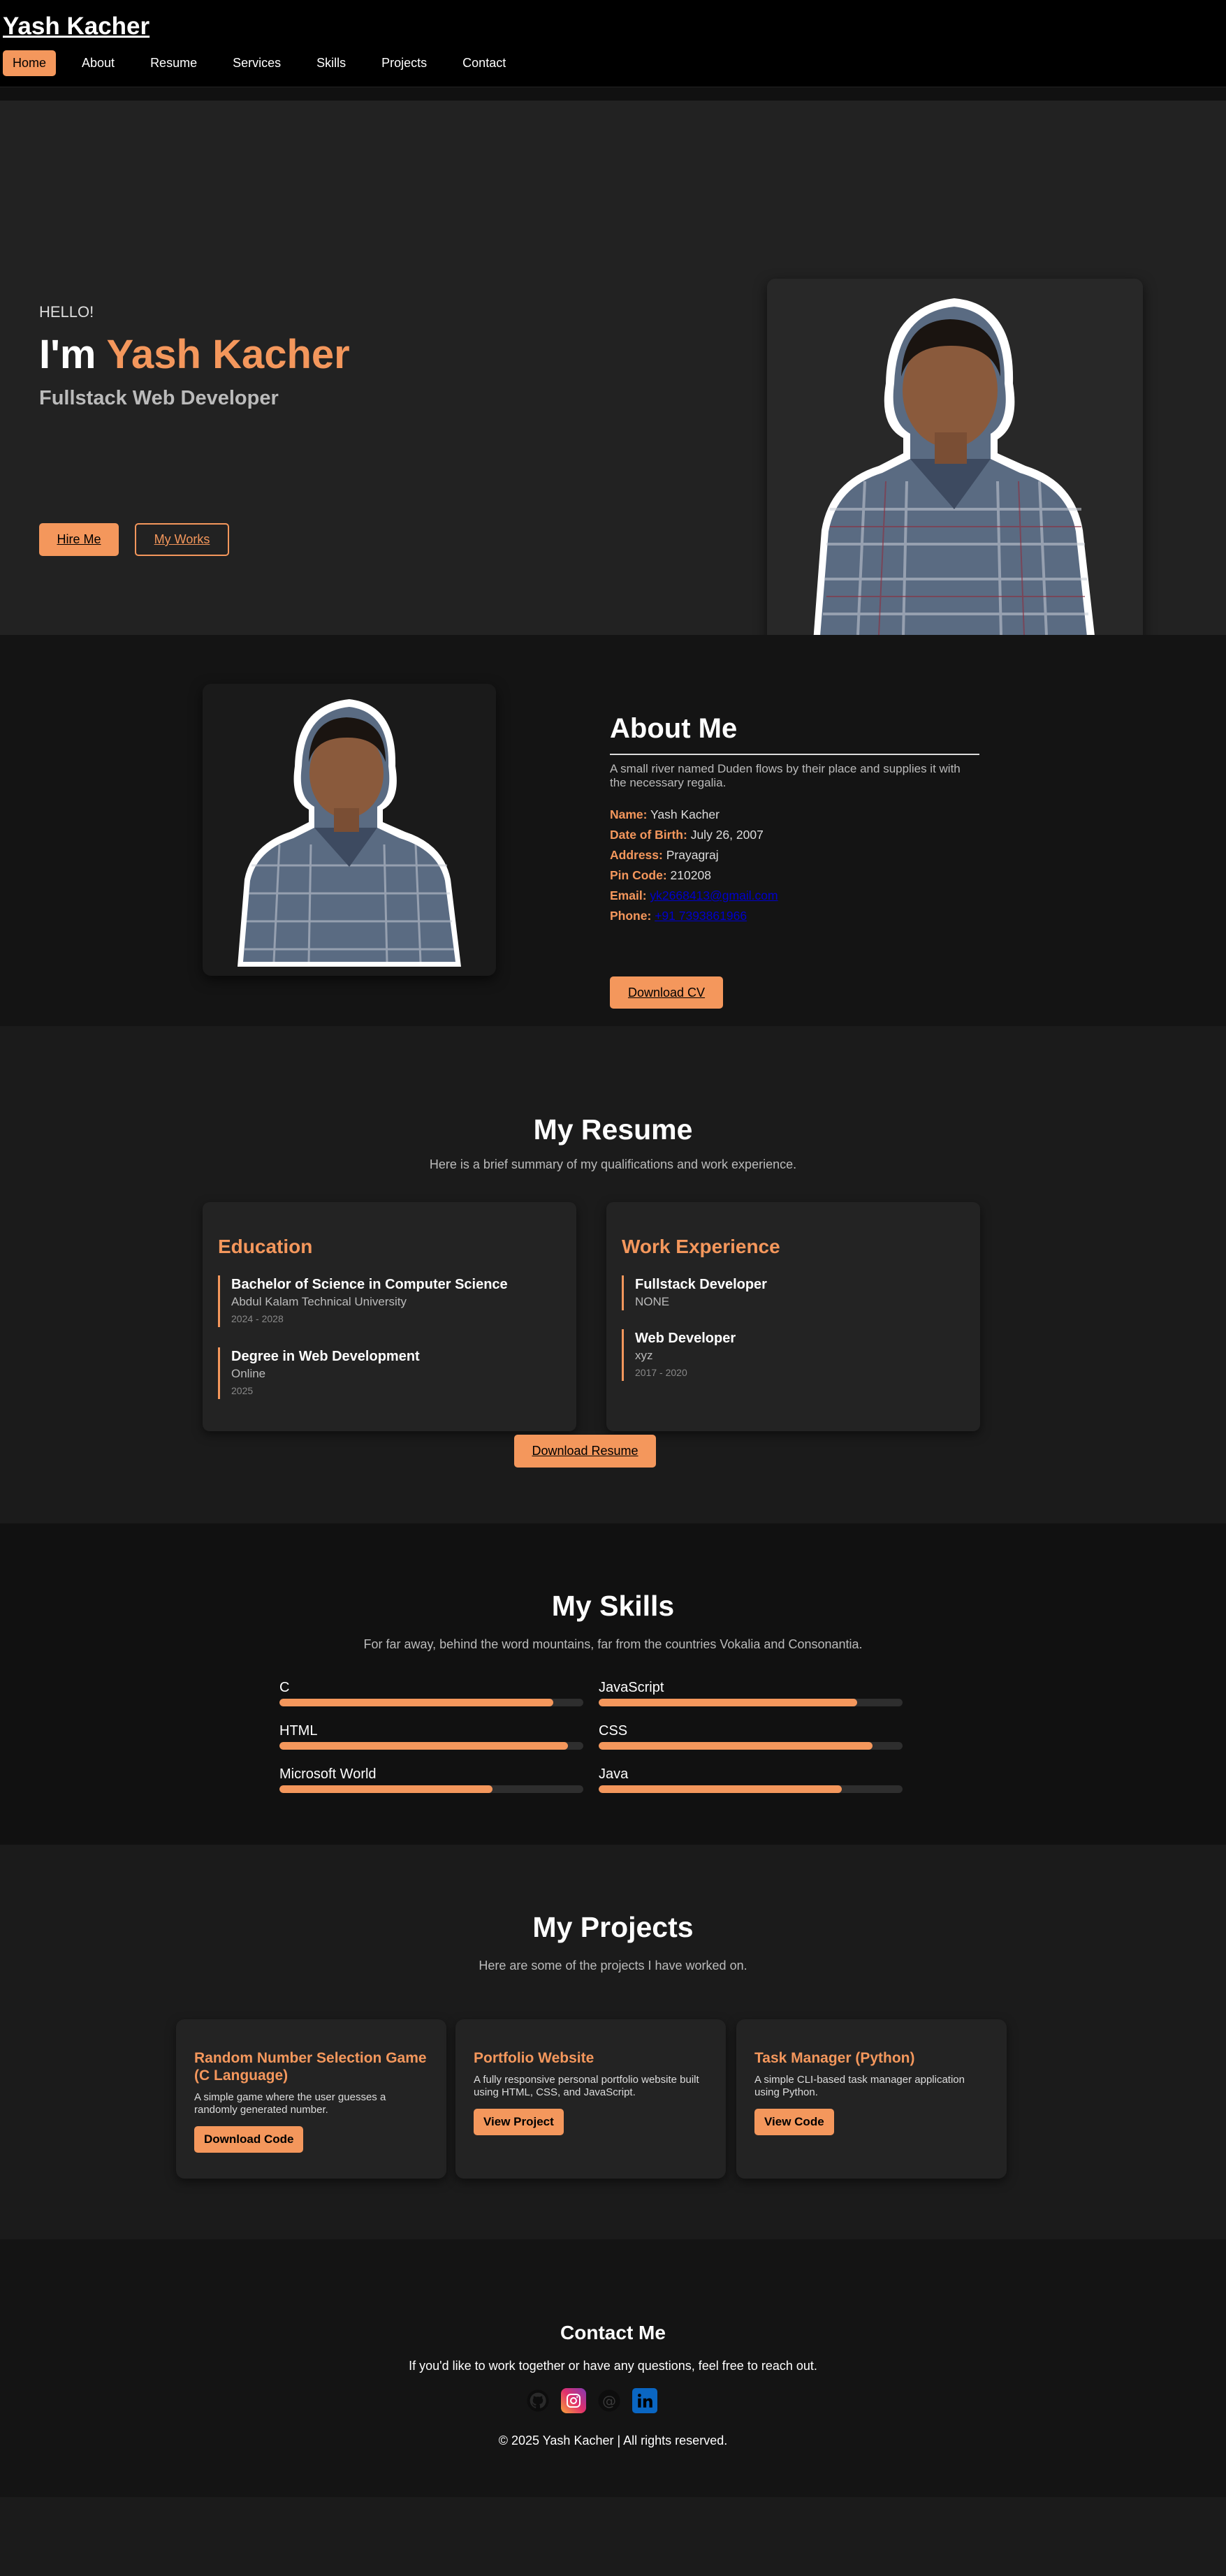  I want to click on linkedin-icon, so click(644, 2400).